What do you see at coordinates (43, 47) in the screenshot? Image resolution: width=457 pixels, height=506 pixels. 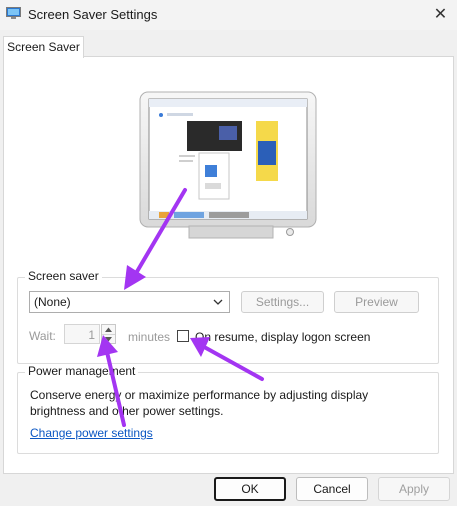 I see `tab-screen-saver: Screen Saver` at bounding box center [43, 47].